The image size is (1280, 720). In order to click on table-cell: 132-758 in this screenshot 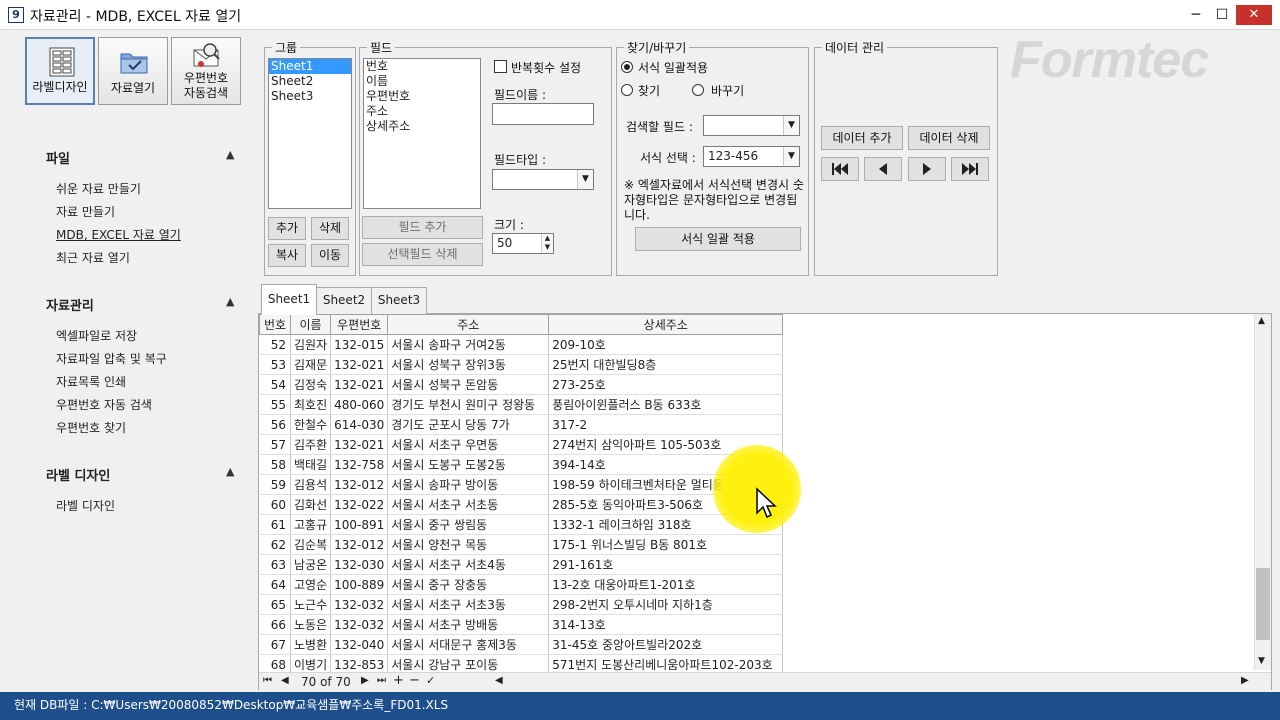, I will do `click(359, 464)`.